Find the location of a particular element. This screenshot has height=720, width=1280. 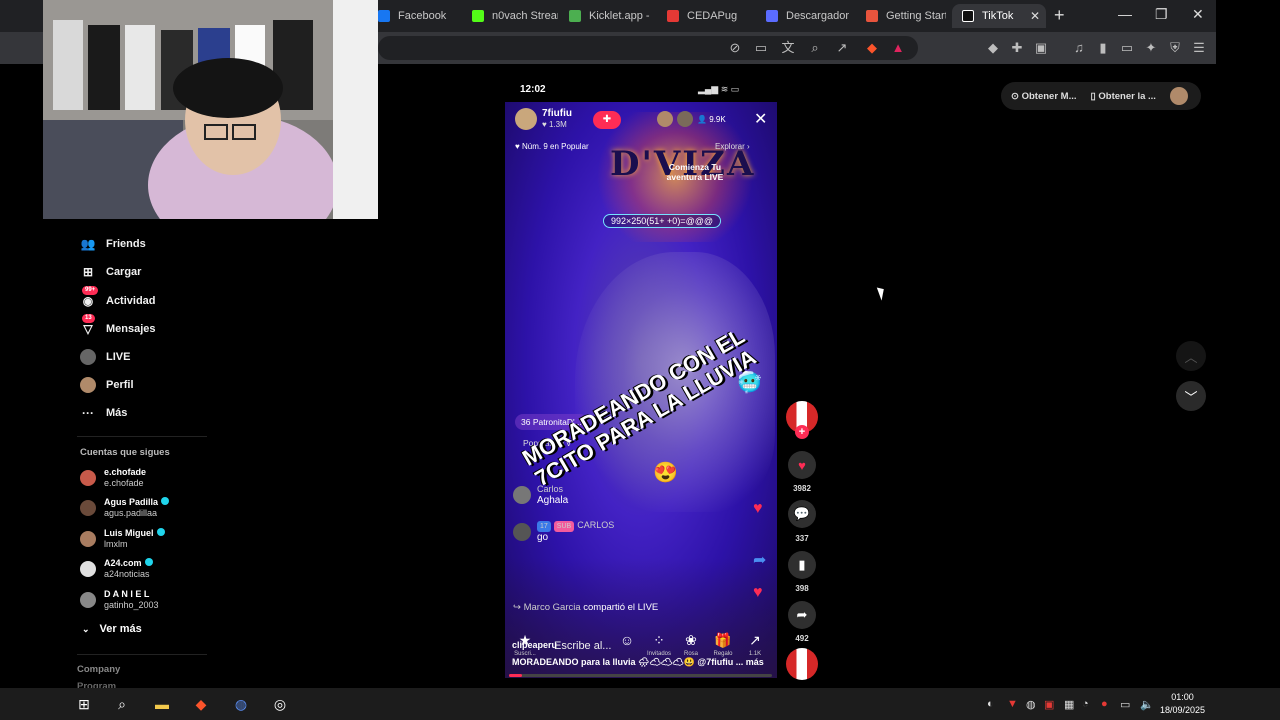

following-item: e.chofade e.chofade is located at coordinates (113, 478).